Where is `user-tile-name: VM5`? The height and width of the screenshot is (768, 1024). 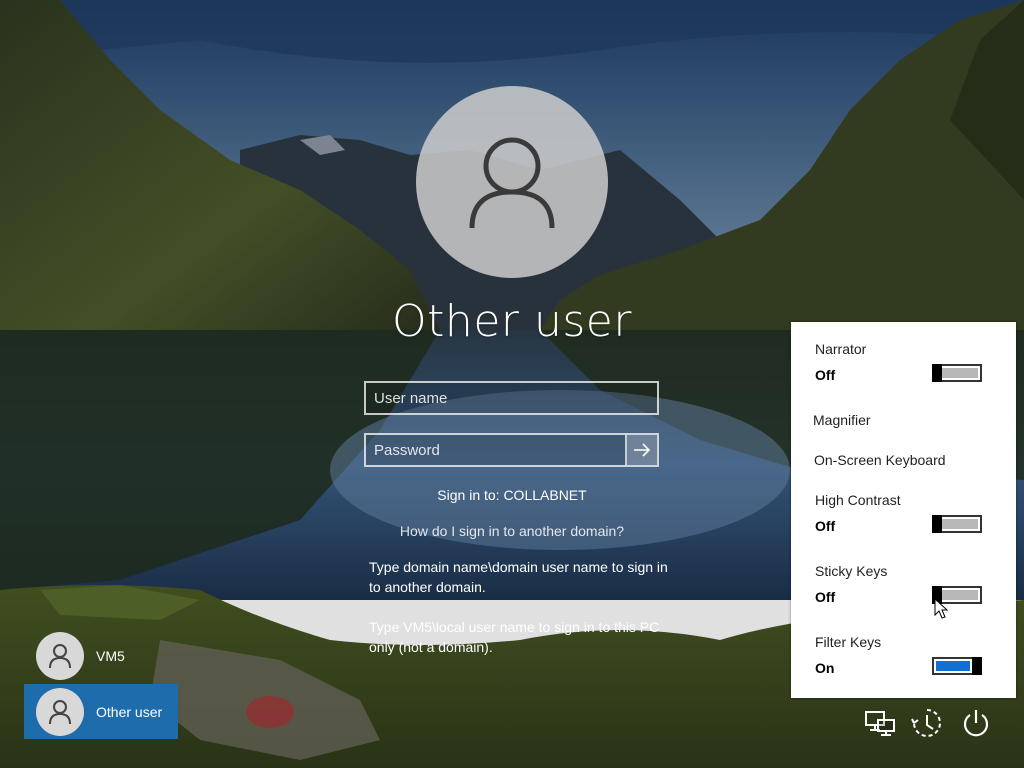 user-tile-name: VM5 is located at coordinates (110, 655).